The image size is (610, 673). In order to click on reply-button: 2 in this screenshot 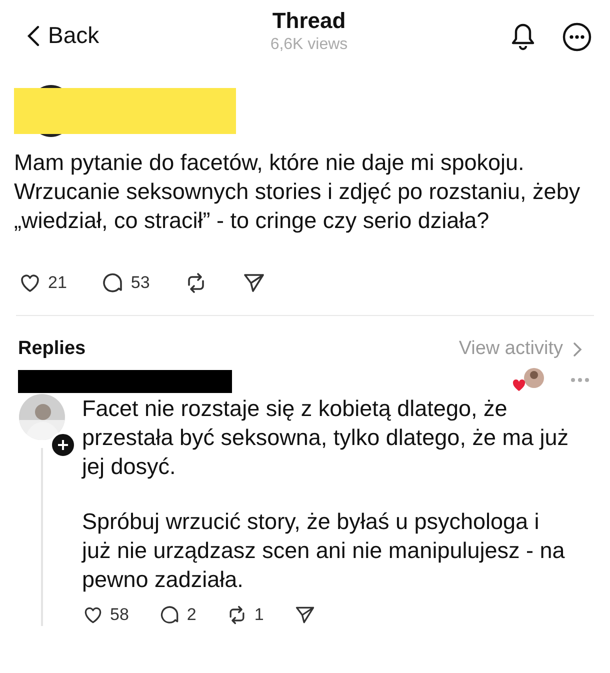, I will do `click(177, 615)`.